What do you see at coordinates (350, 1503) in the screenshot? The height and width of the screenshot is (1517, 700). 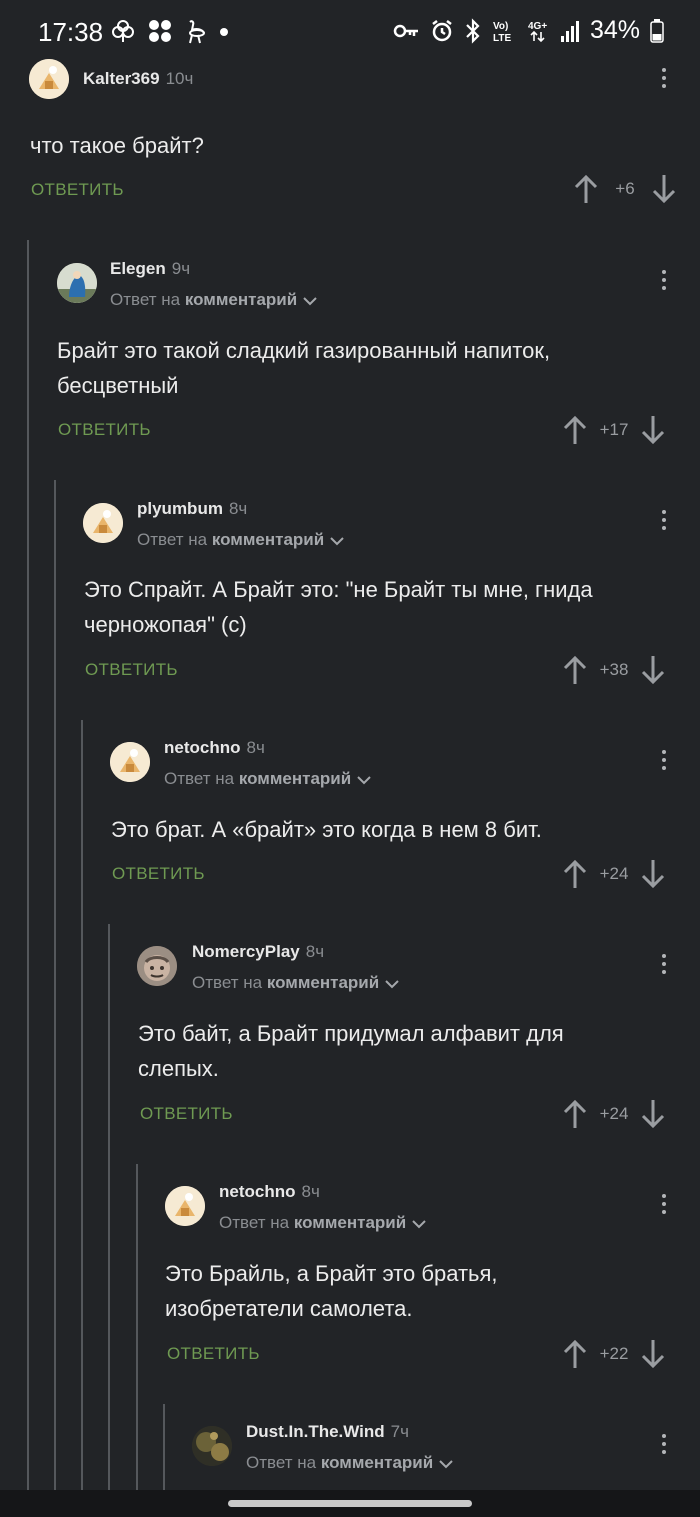 I see `home-indicator` at bounding box center [350, 1503].